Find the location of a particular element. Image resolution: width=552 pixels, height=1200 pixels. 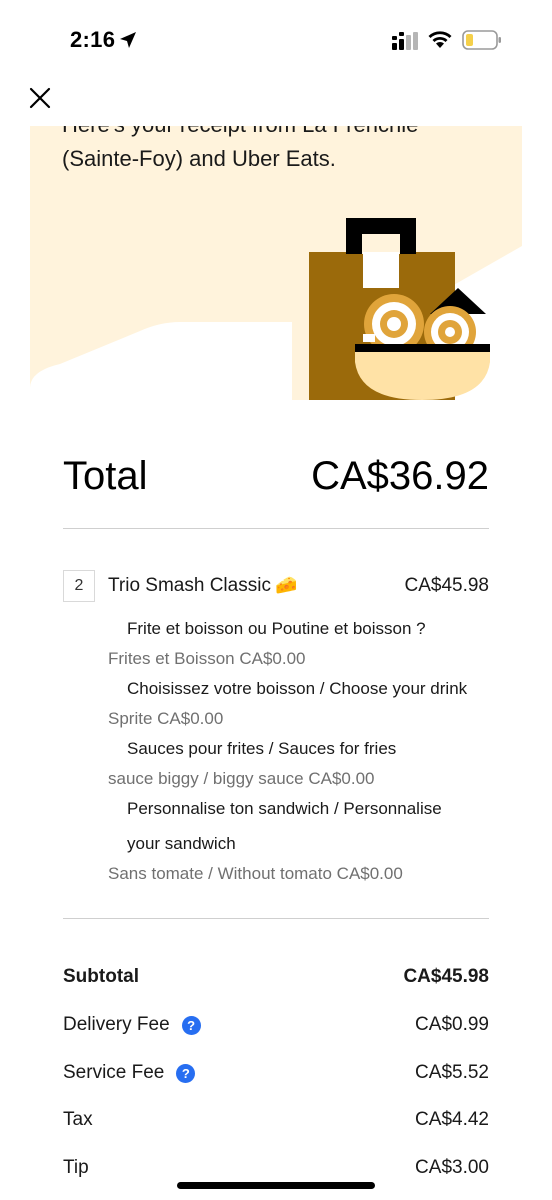

tip-label: Tip is located at coordinates (76, 1167).